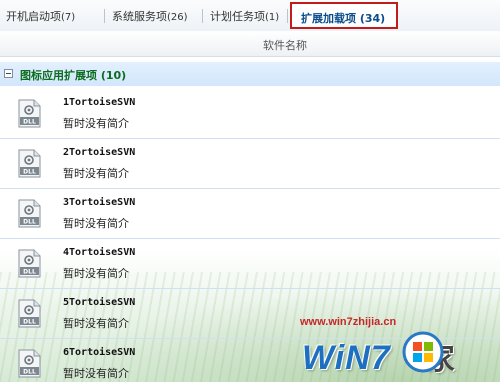  I want to click on tab-startup-label: 开机启动项, so click(33, 16).